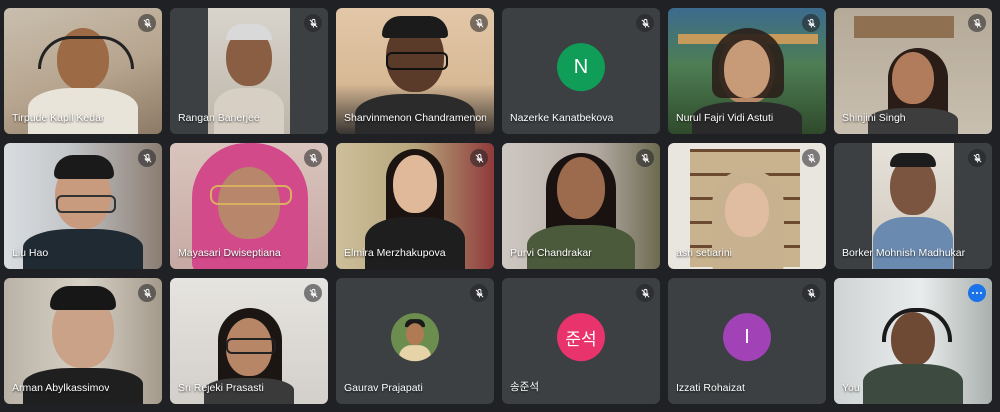 Image resolution: width=1000 pixels, height=412 pixels. Describe the element at coordinates (83, 71) in the screenshot. I see `participant-tile: Tirpude Kapil Kedar` at that location.